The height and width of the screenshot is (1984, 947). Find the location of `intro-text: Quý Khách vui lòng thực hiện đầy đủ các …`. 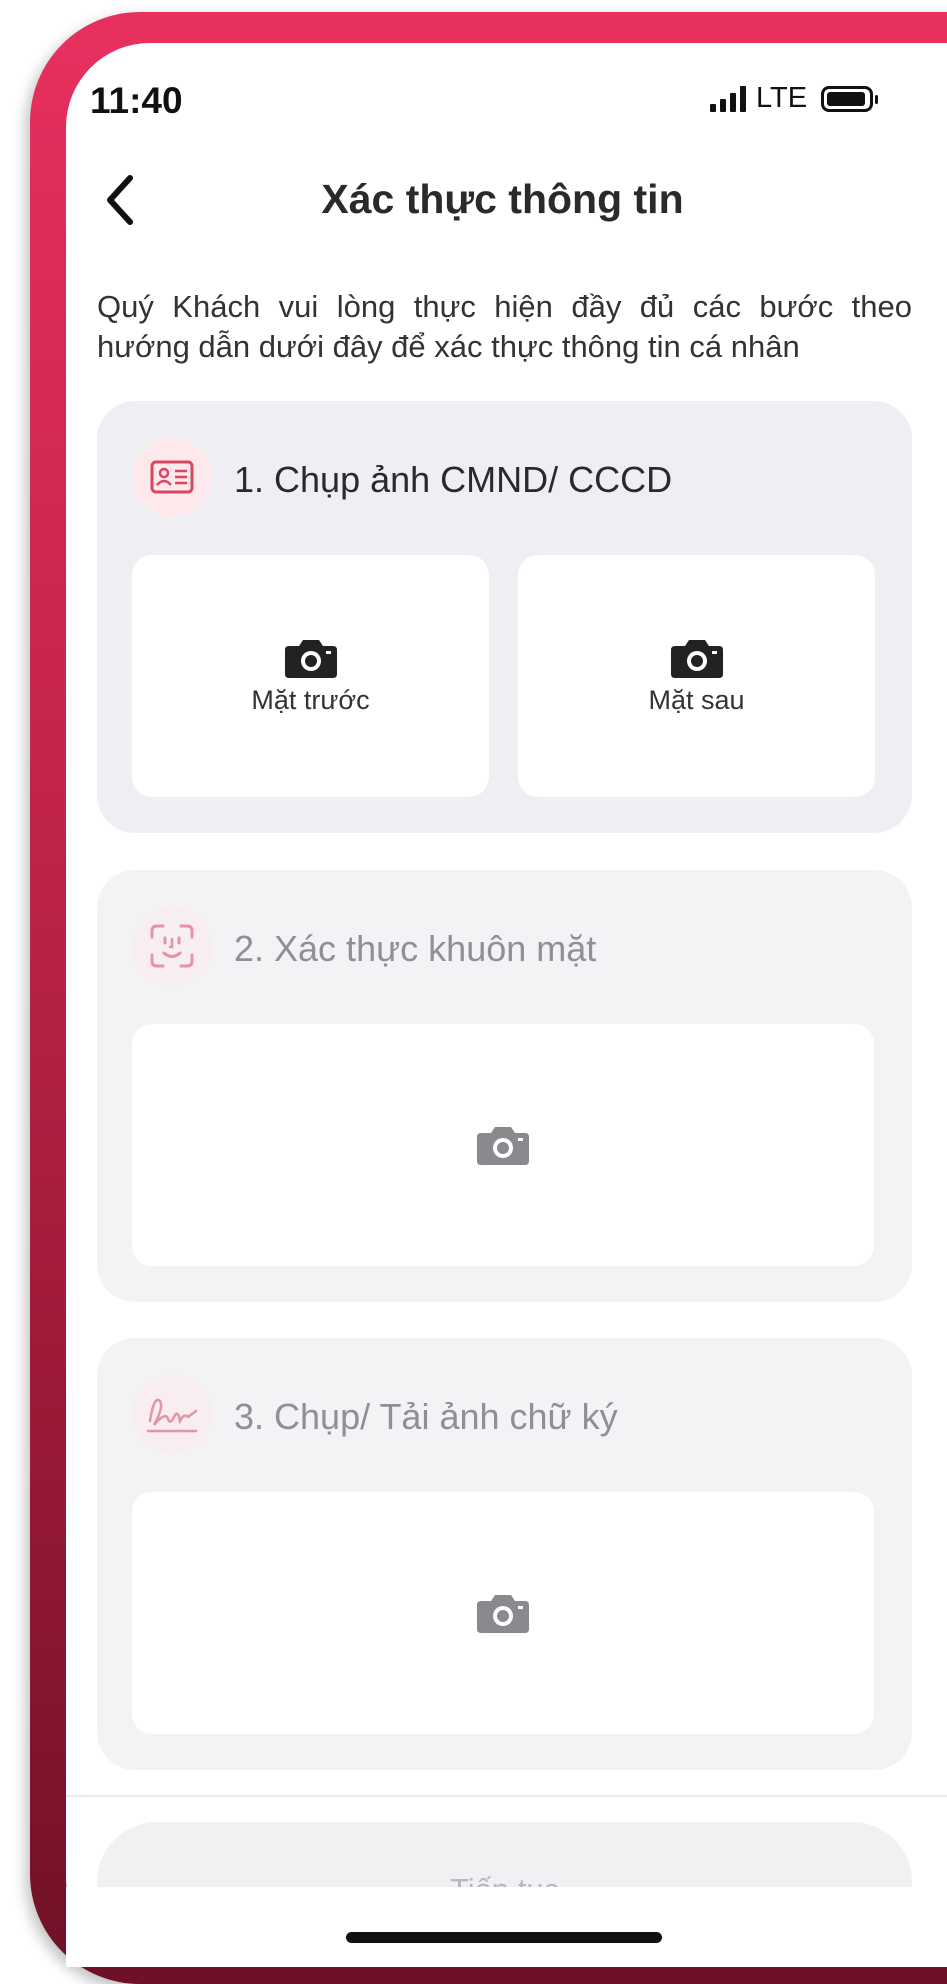

intro-text: Quý Khách vui lòng thực hiện đầy đủ các … is located at coordinates (504, 326).